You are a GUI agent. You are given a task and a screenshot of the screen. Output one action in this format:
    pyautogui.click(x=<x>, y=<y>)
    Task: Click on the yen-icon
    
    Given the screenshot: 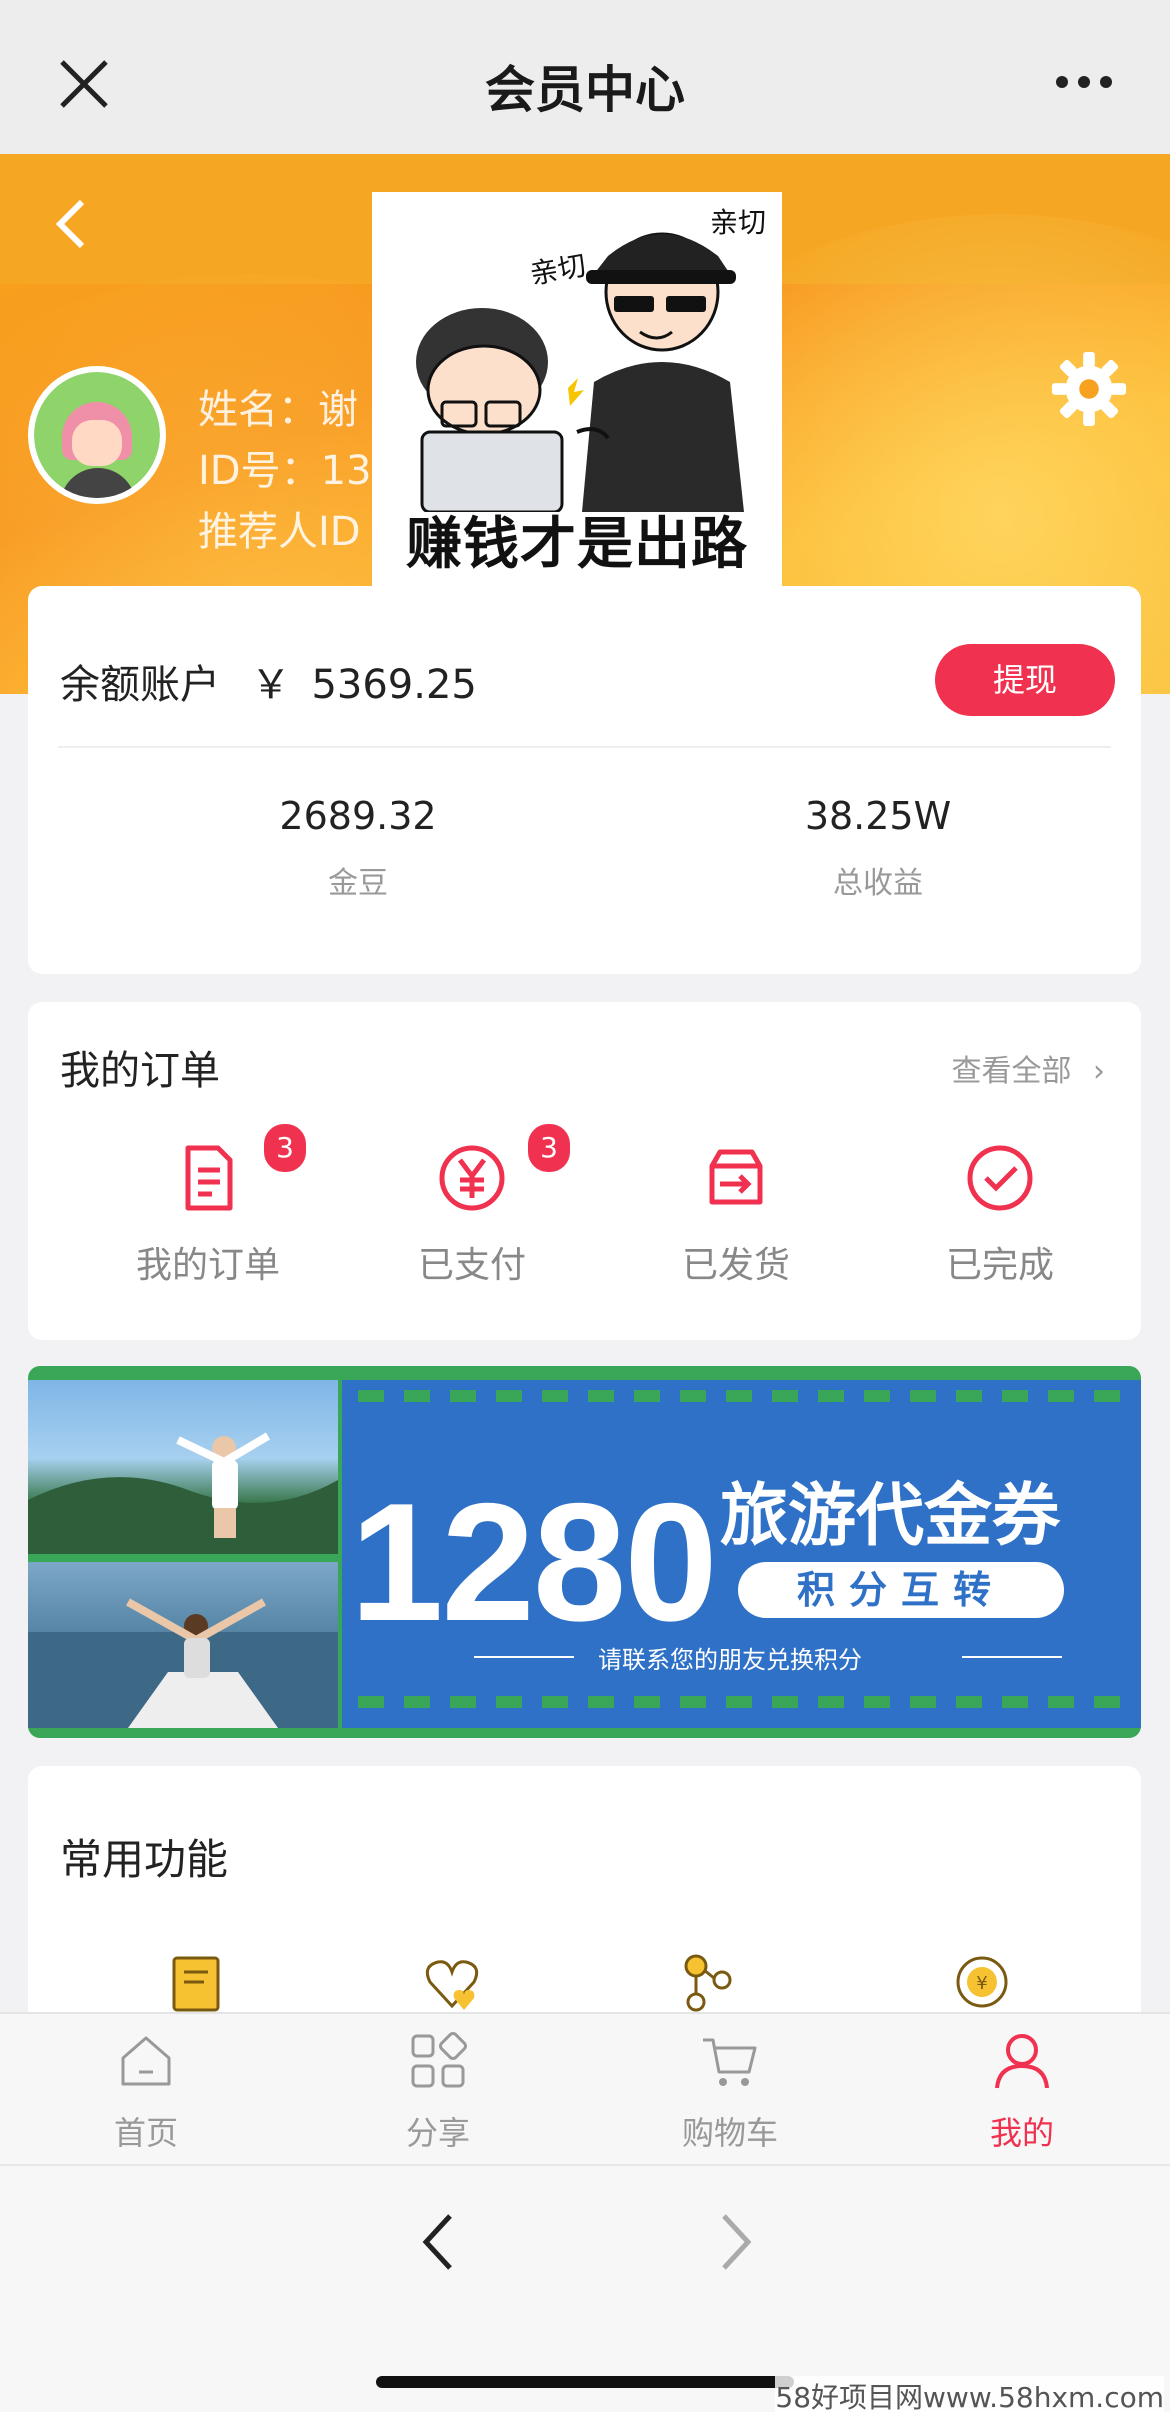 What is the action you would take?
    pyautogui.click(x=472, y=1178)
    